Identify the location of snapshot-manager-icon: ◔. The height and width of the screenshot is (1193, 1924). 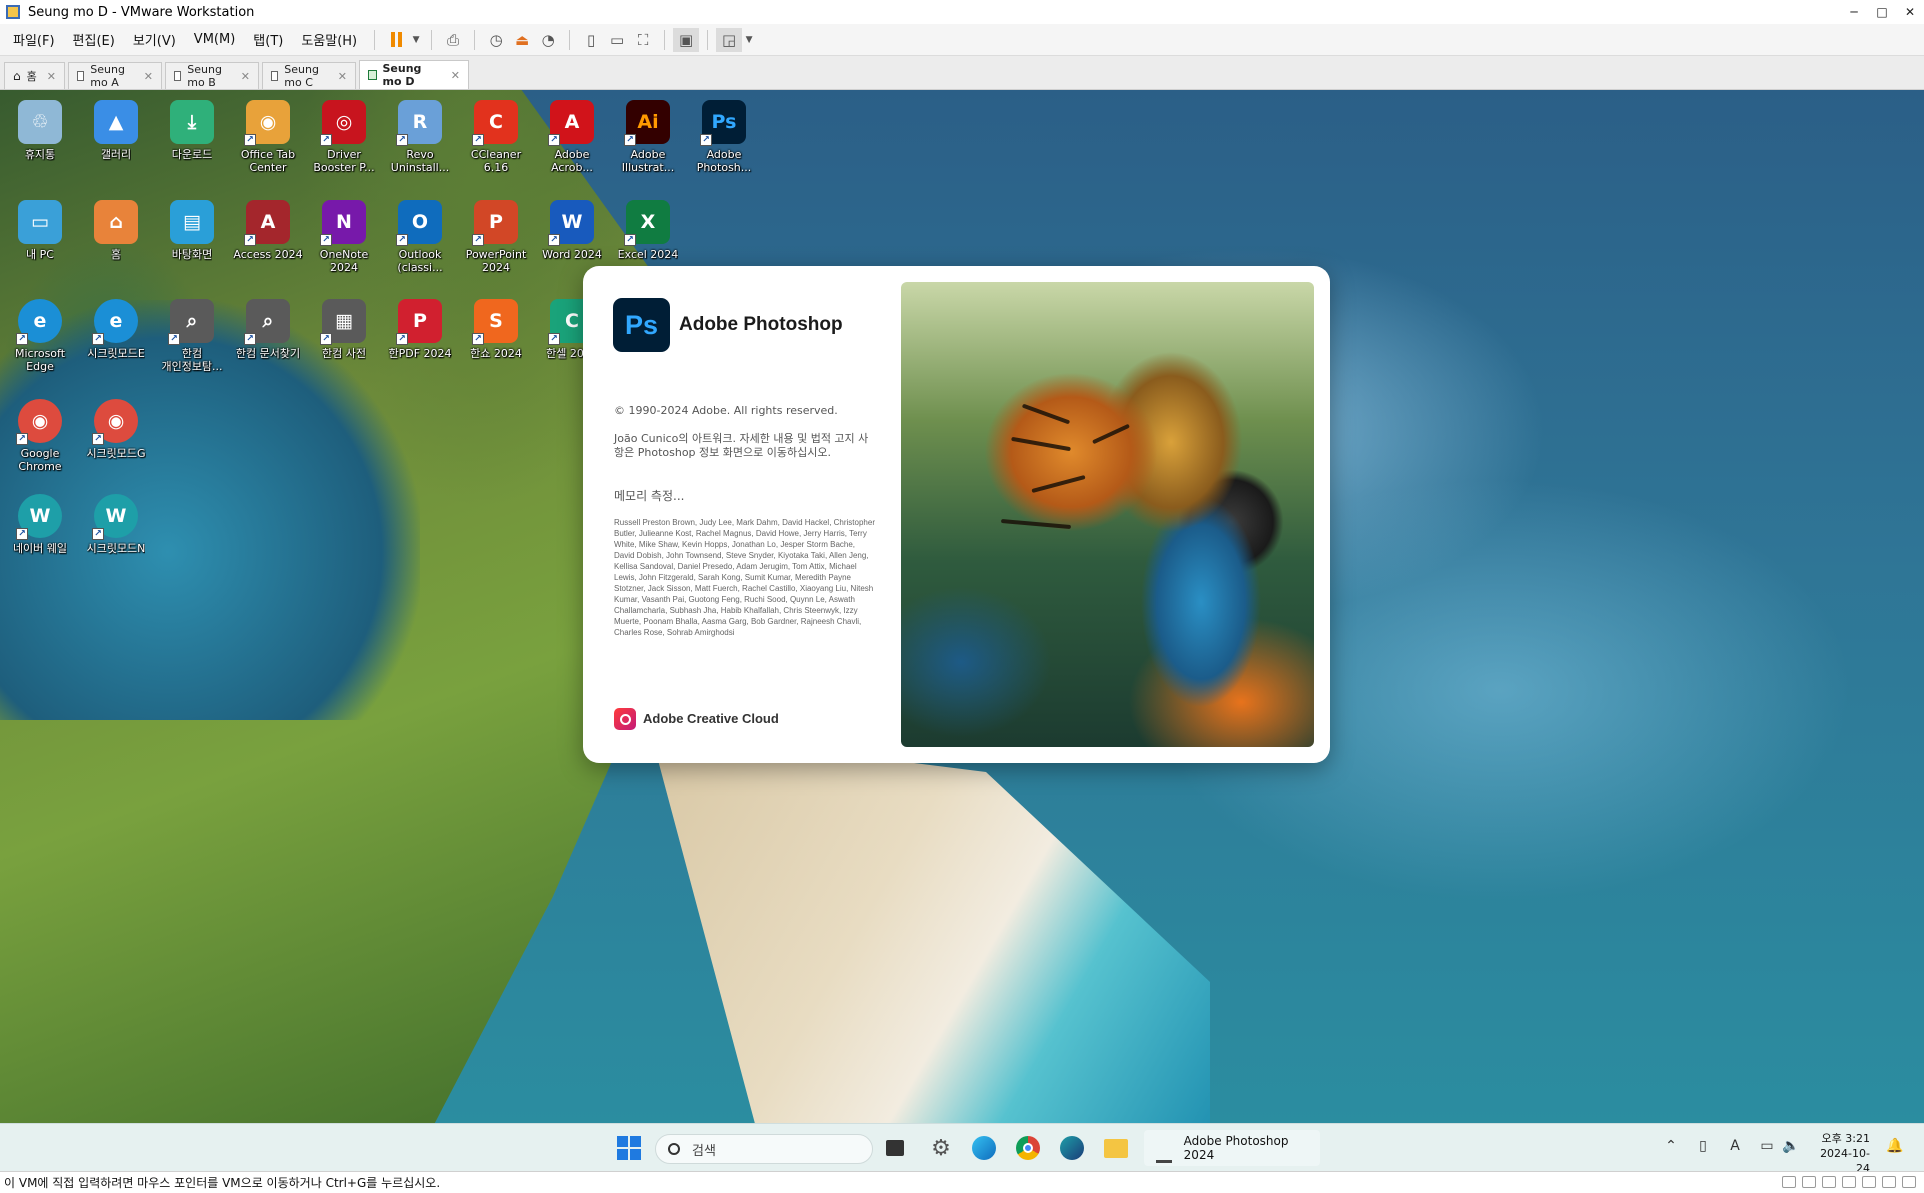
(548, 40).